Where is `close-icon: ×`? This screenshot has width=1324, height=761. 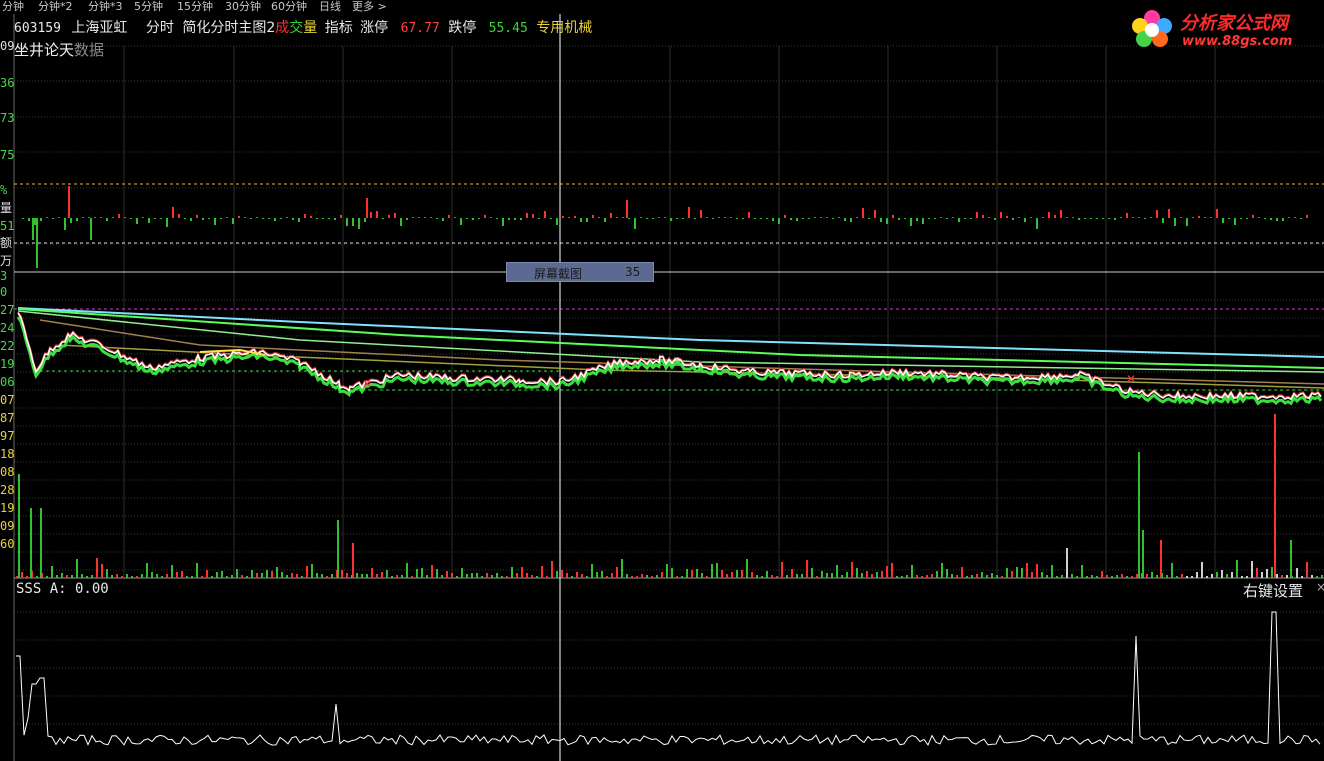
close-icon: × is located at coordinates (1320, 587).